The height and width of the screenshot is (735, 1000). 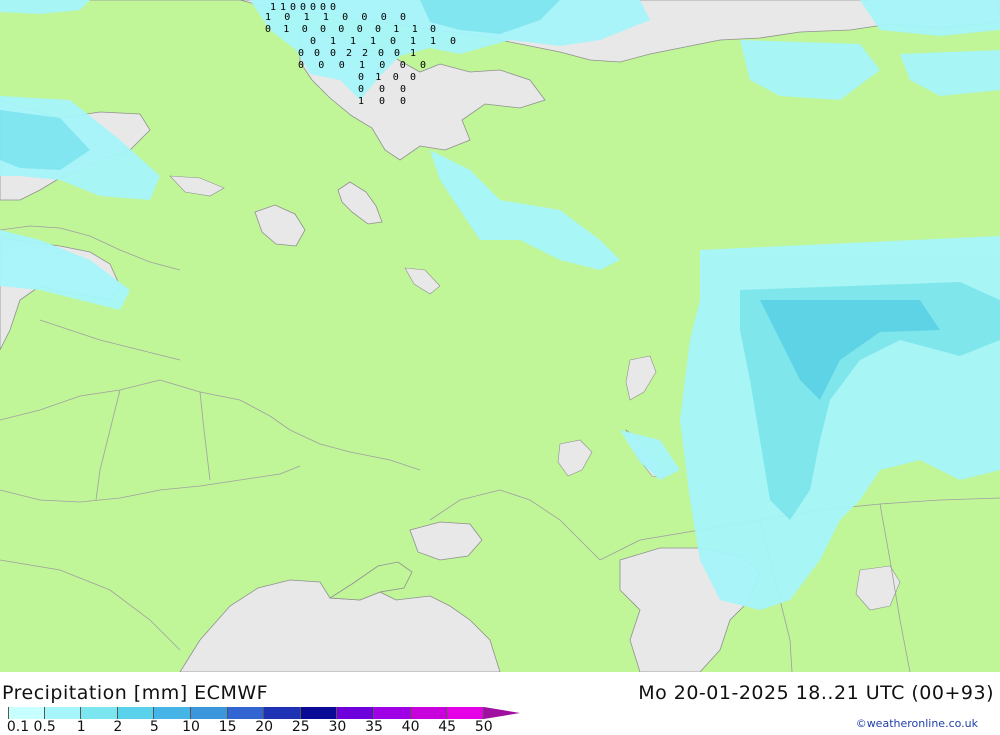 I want to click on valid-time: Mo 20-01-2025 18..21 UTC (00+93), so click(x=816, y=693).